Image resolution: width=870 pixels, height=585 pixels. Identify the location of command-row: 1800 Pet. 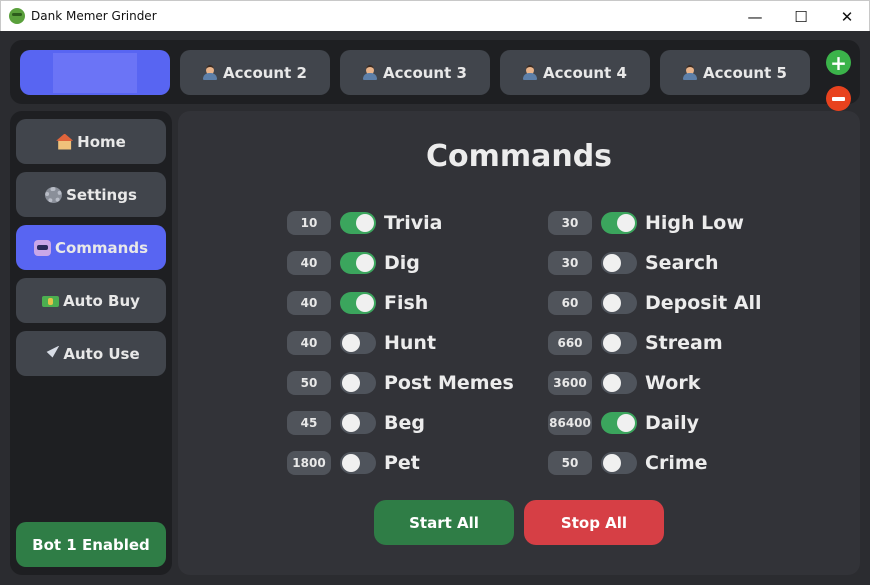
(353, 463).